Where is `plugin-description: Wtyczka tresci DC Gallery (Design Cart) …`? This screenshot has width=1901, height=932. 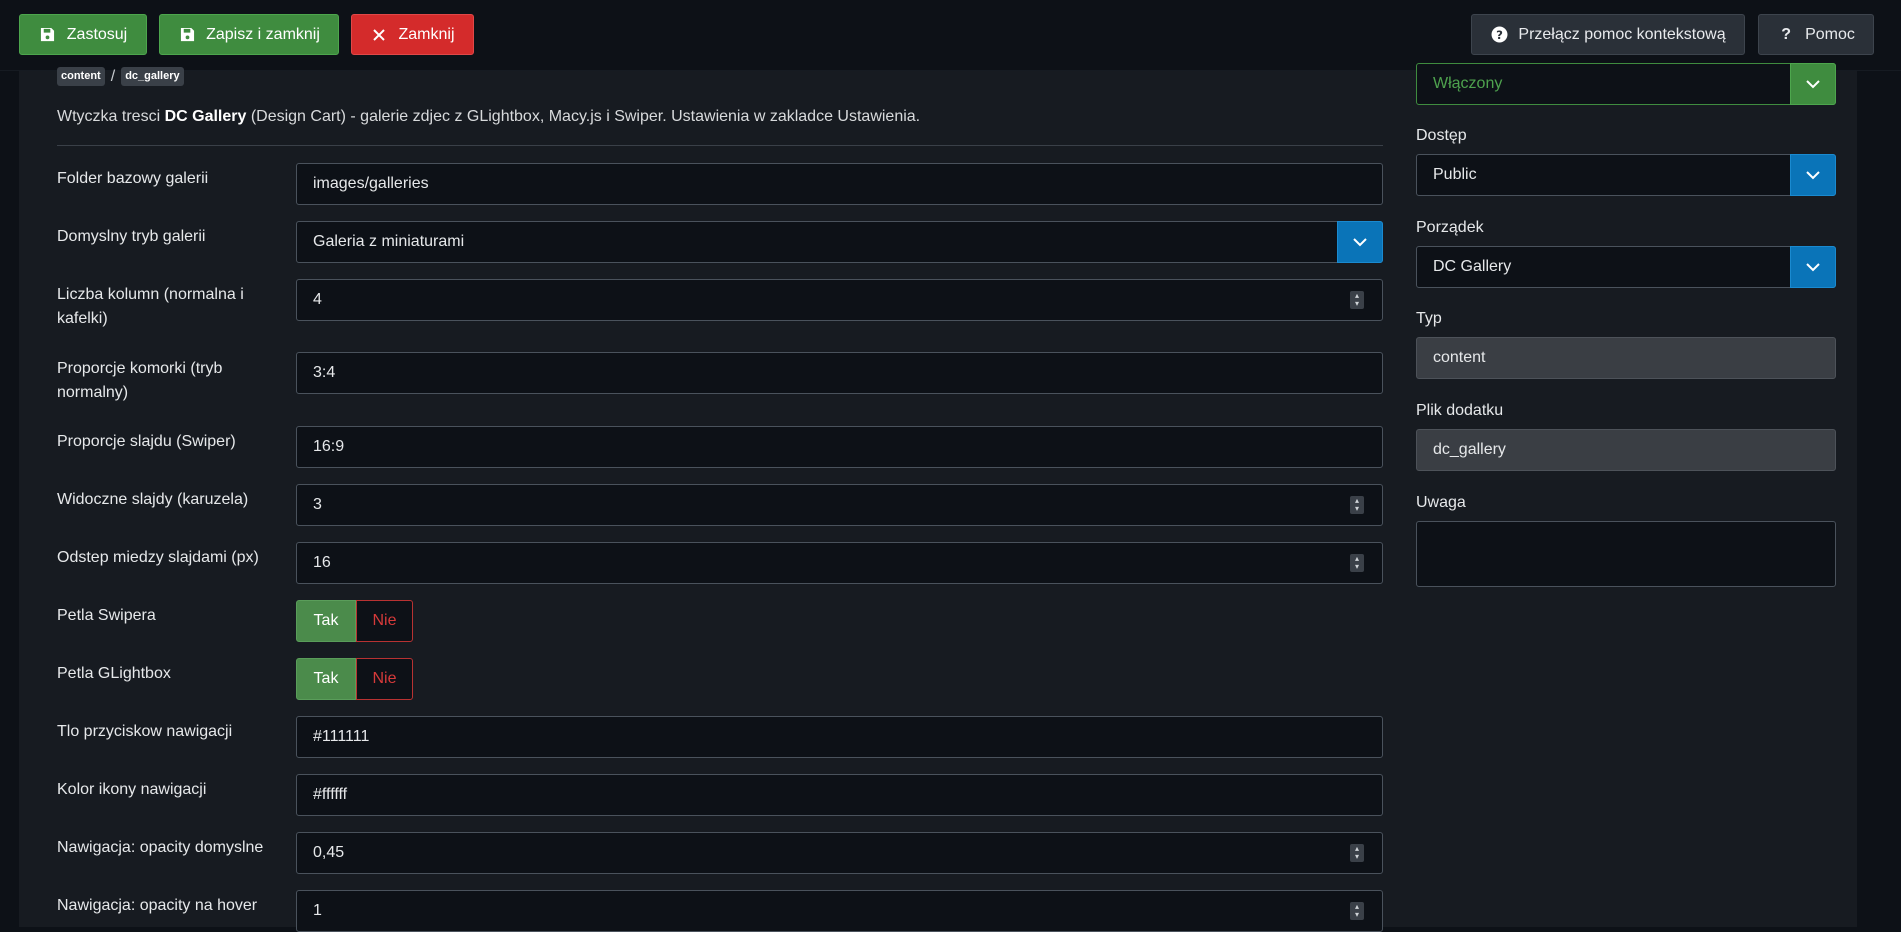 plugin-description: Wtyczka tresci DC Gallery (Design Cart) … is located at coordinates (488, 117).